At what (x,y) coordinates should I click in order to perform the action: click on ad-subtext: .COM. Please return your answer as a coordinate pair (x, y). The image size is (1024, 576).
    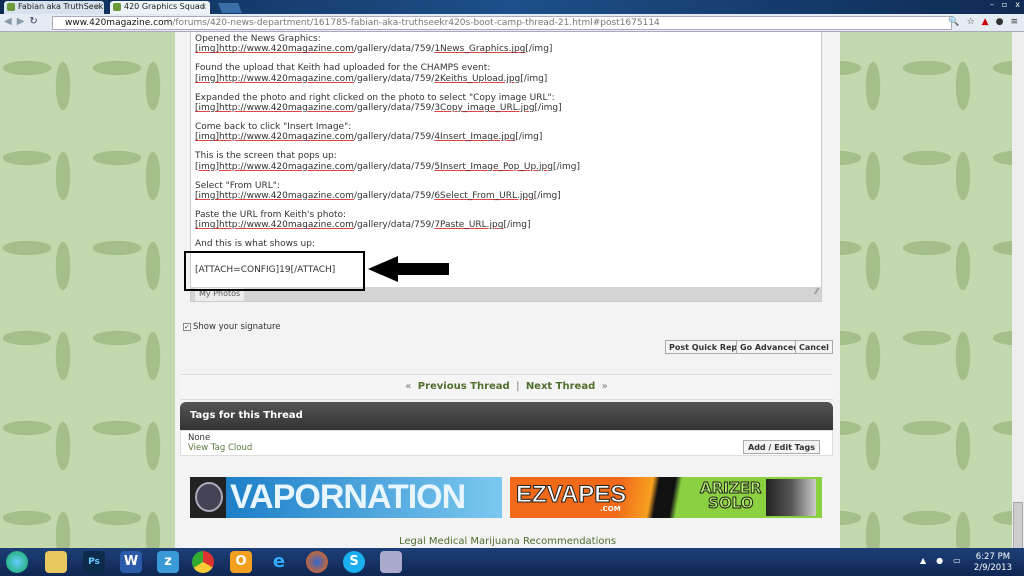
    Looking at the image, I should click on (610, 509).